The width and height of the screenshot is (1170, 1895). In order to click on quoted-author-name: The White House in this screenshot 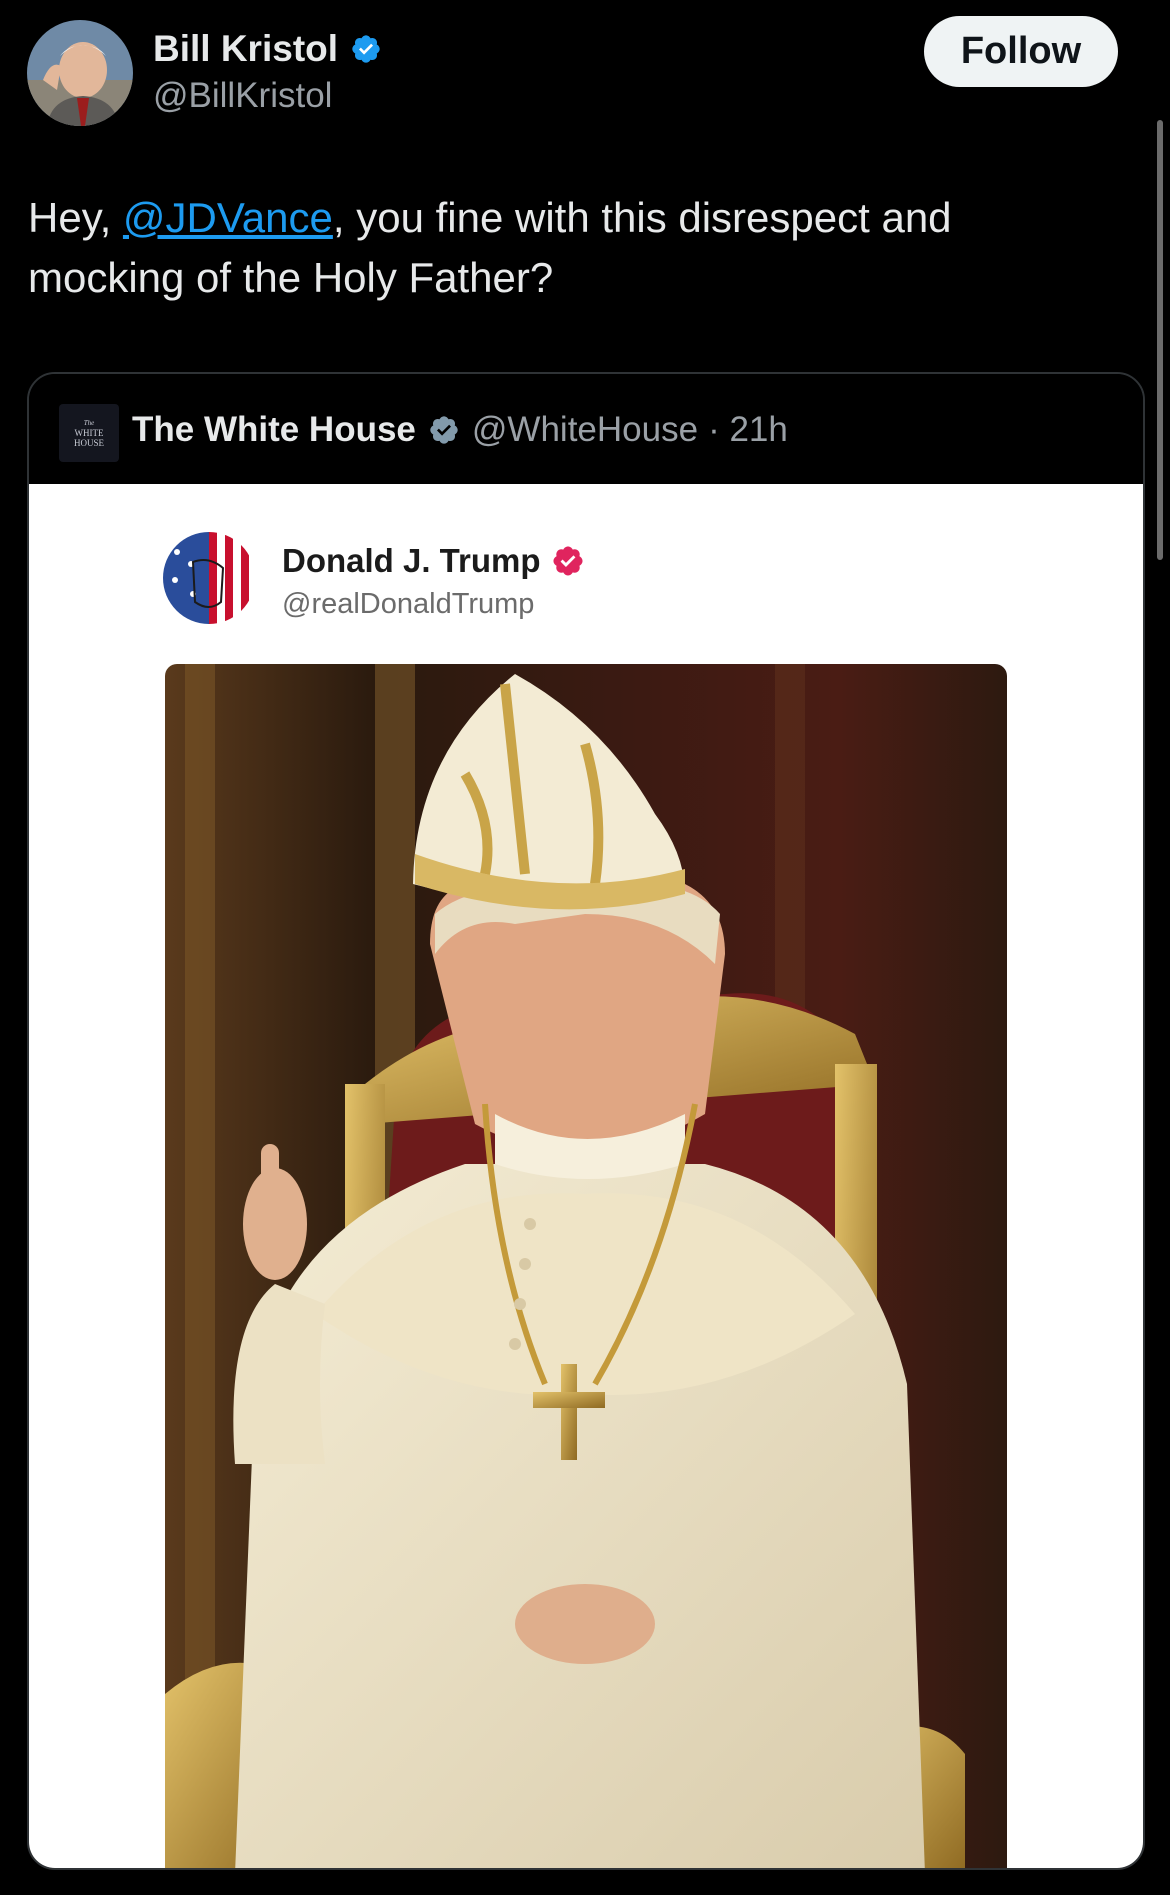, I will do `click(274, 430)`.